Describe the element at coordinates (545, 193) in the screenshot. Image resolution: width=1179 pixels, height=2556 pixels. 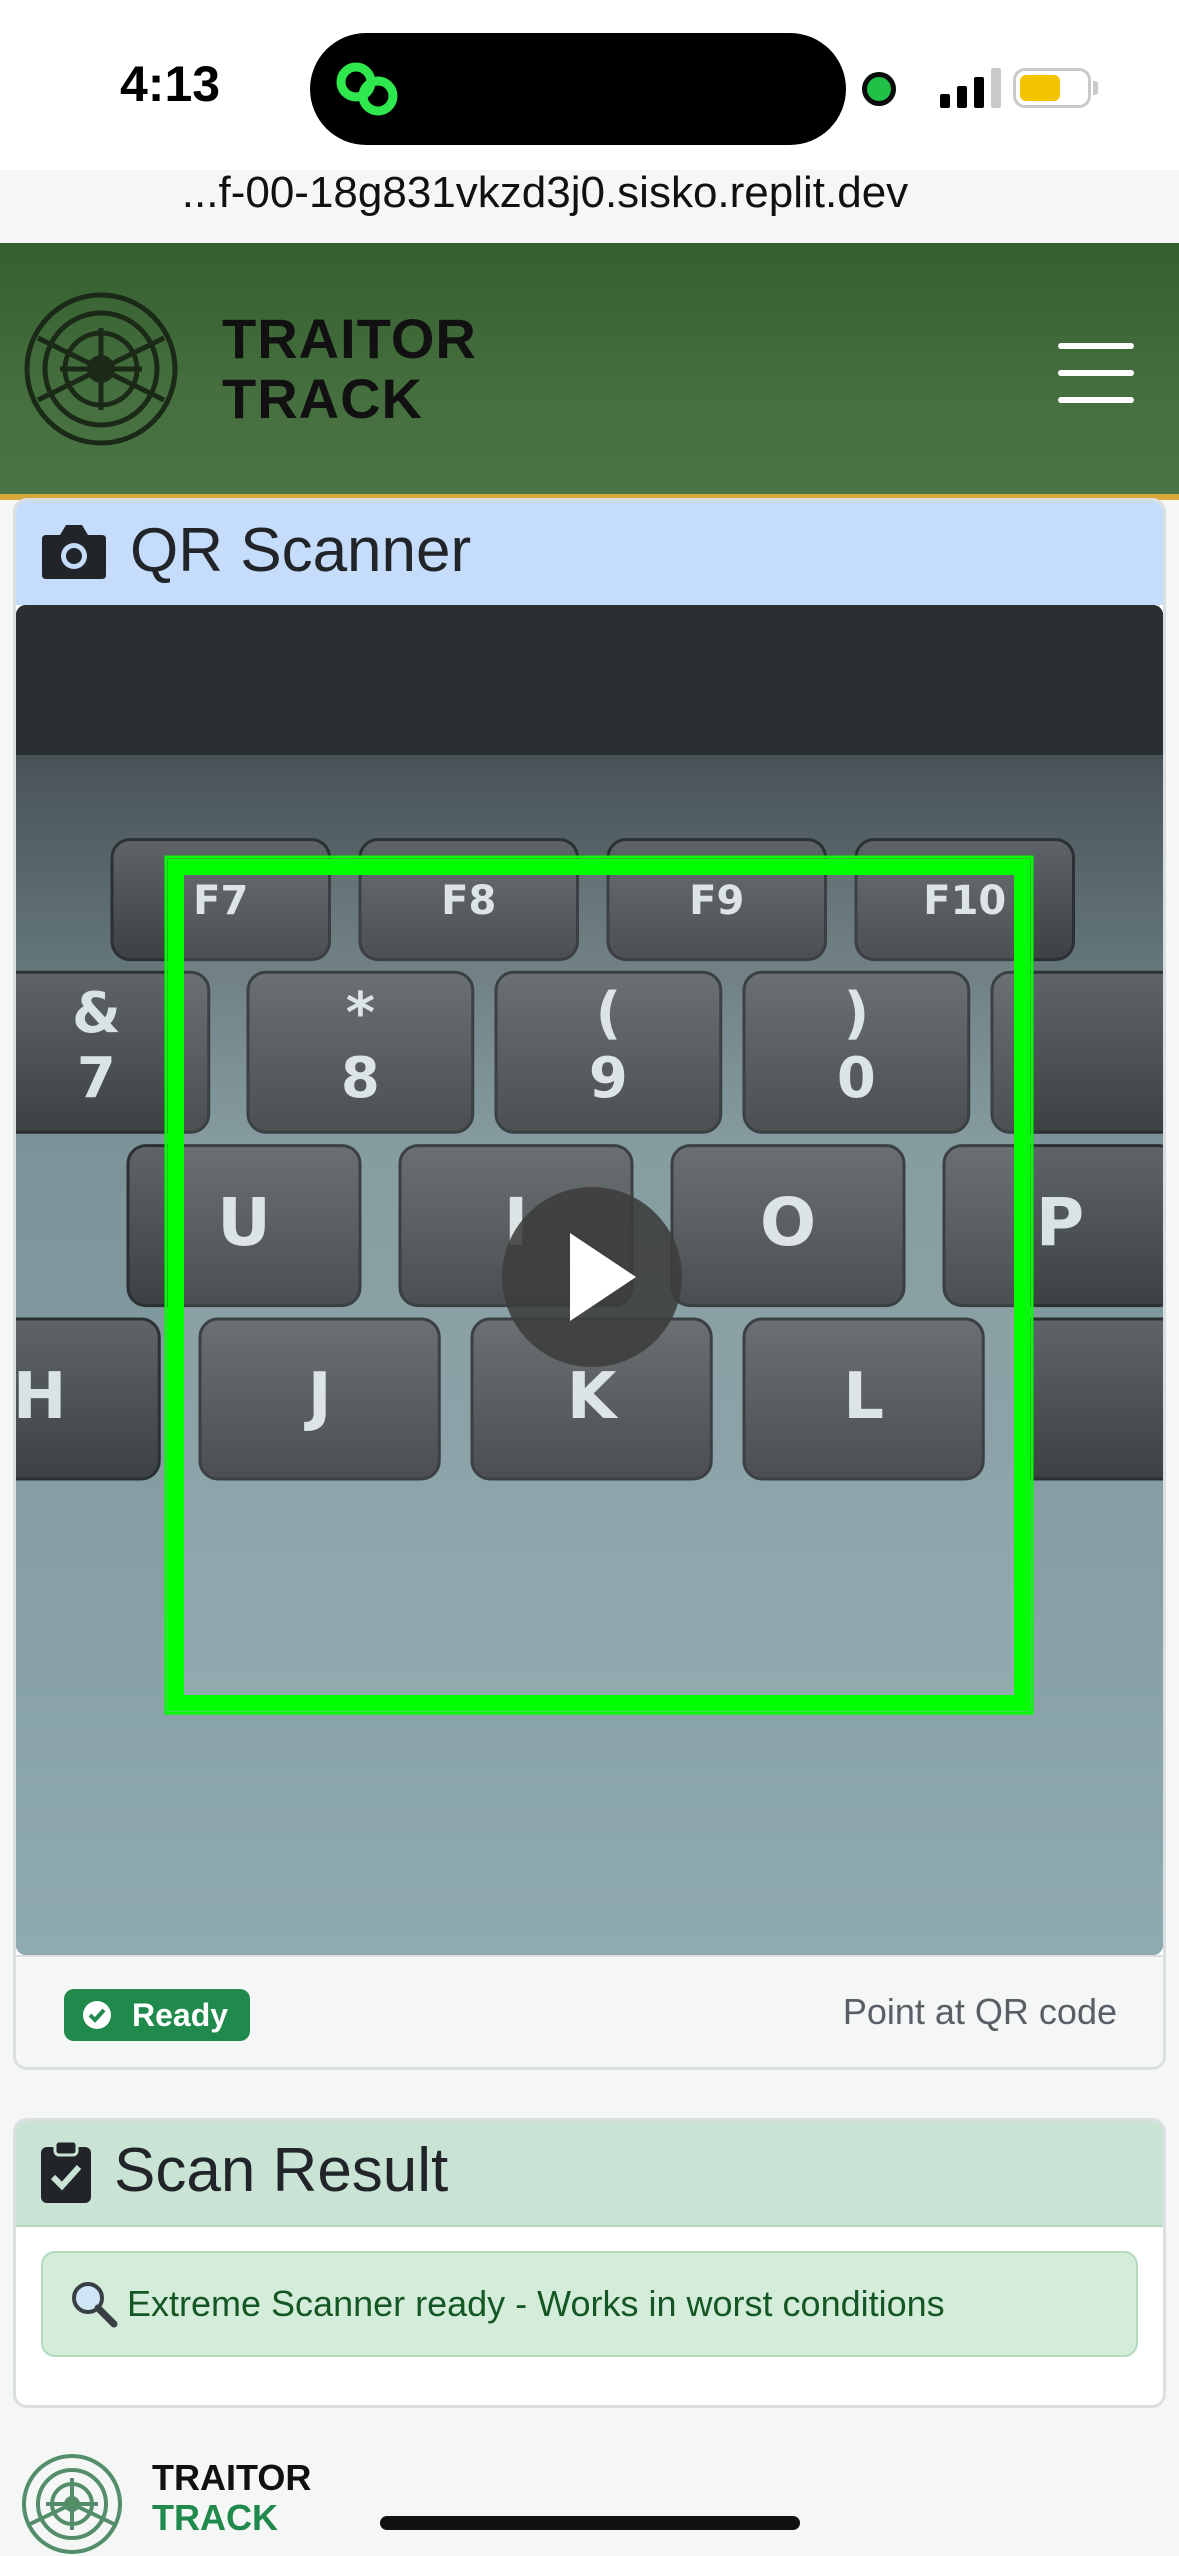
I see `browser-url: ...f-00-18g831vkzd3j0.sisko.replit.dev` at that location.